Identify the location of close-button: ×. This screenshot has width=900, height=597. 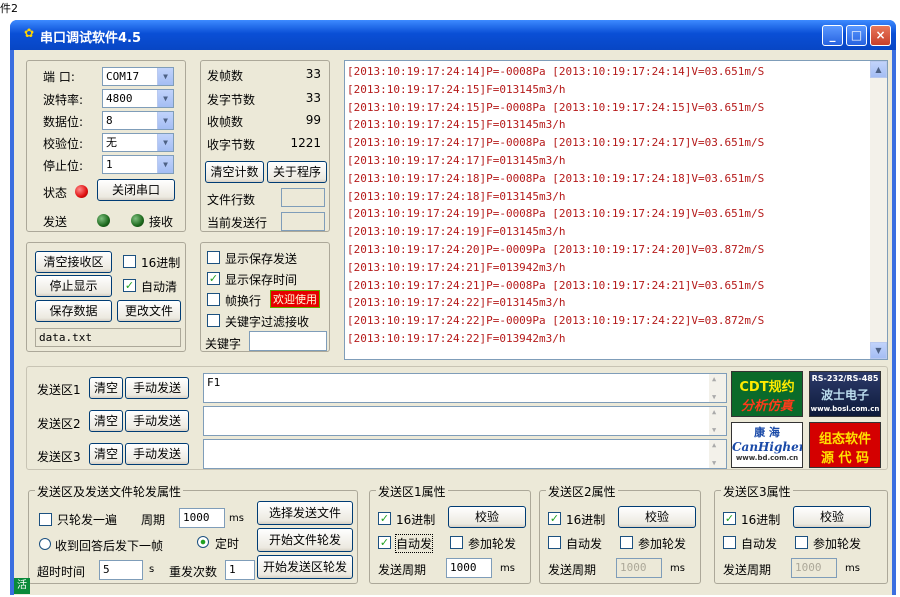
(880, 35).